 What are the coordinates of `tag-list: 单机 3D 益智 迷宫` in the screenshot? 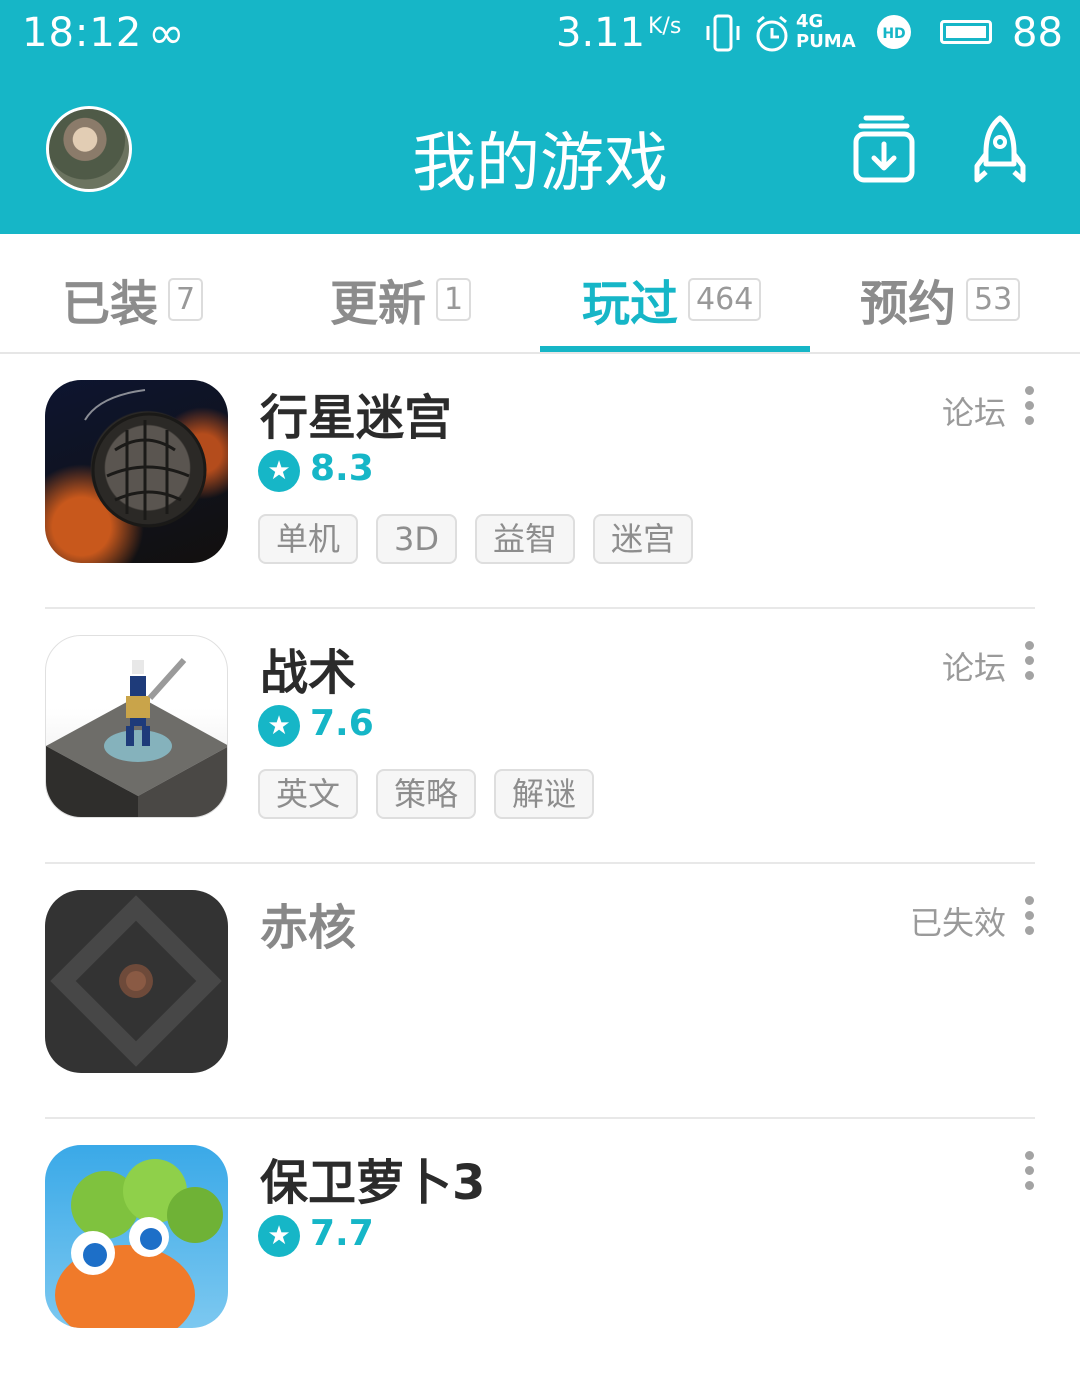 It's located at (484, 539).